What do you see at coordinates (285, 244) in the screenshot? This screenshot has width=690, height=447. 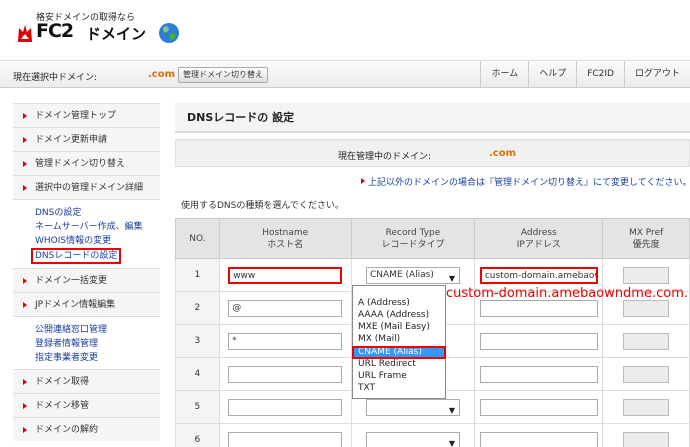 I see `header-host-ja: ホスト名` at bounding box center [285, 244].